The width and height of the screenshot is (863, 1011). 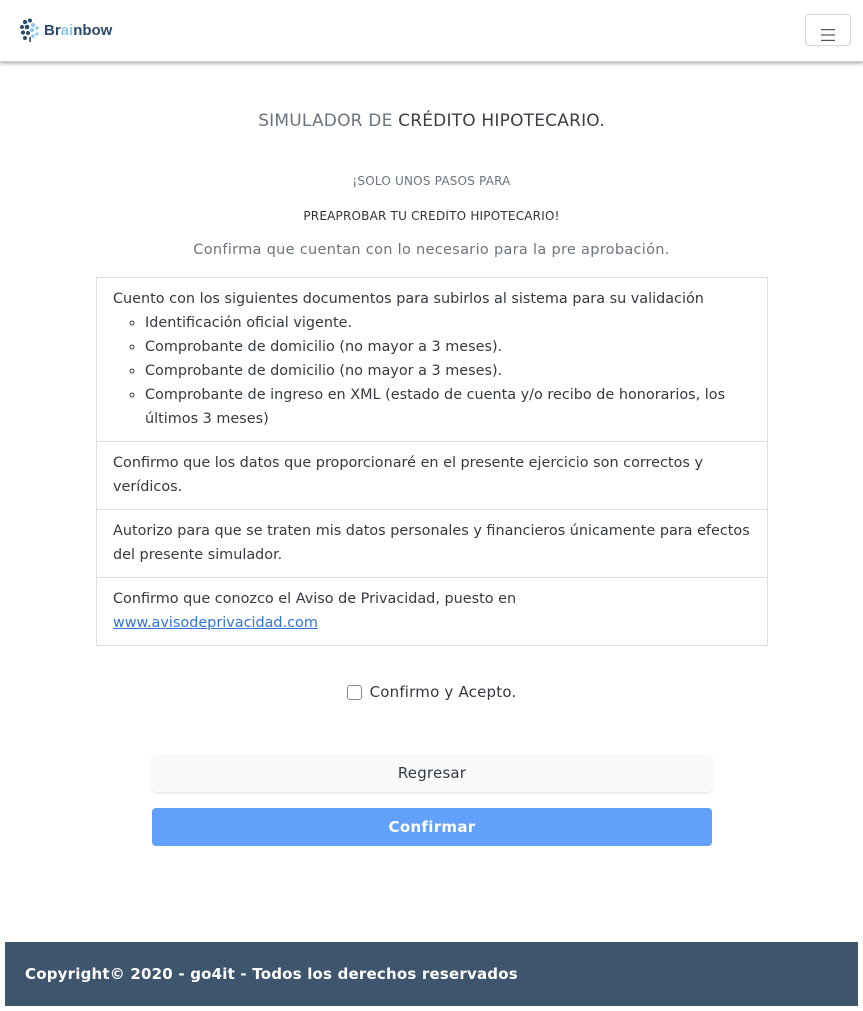 I want to click on privacy-link: www.avisodeprivacidad.com, so click(x=215, y=623).